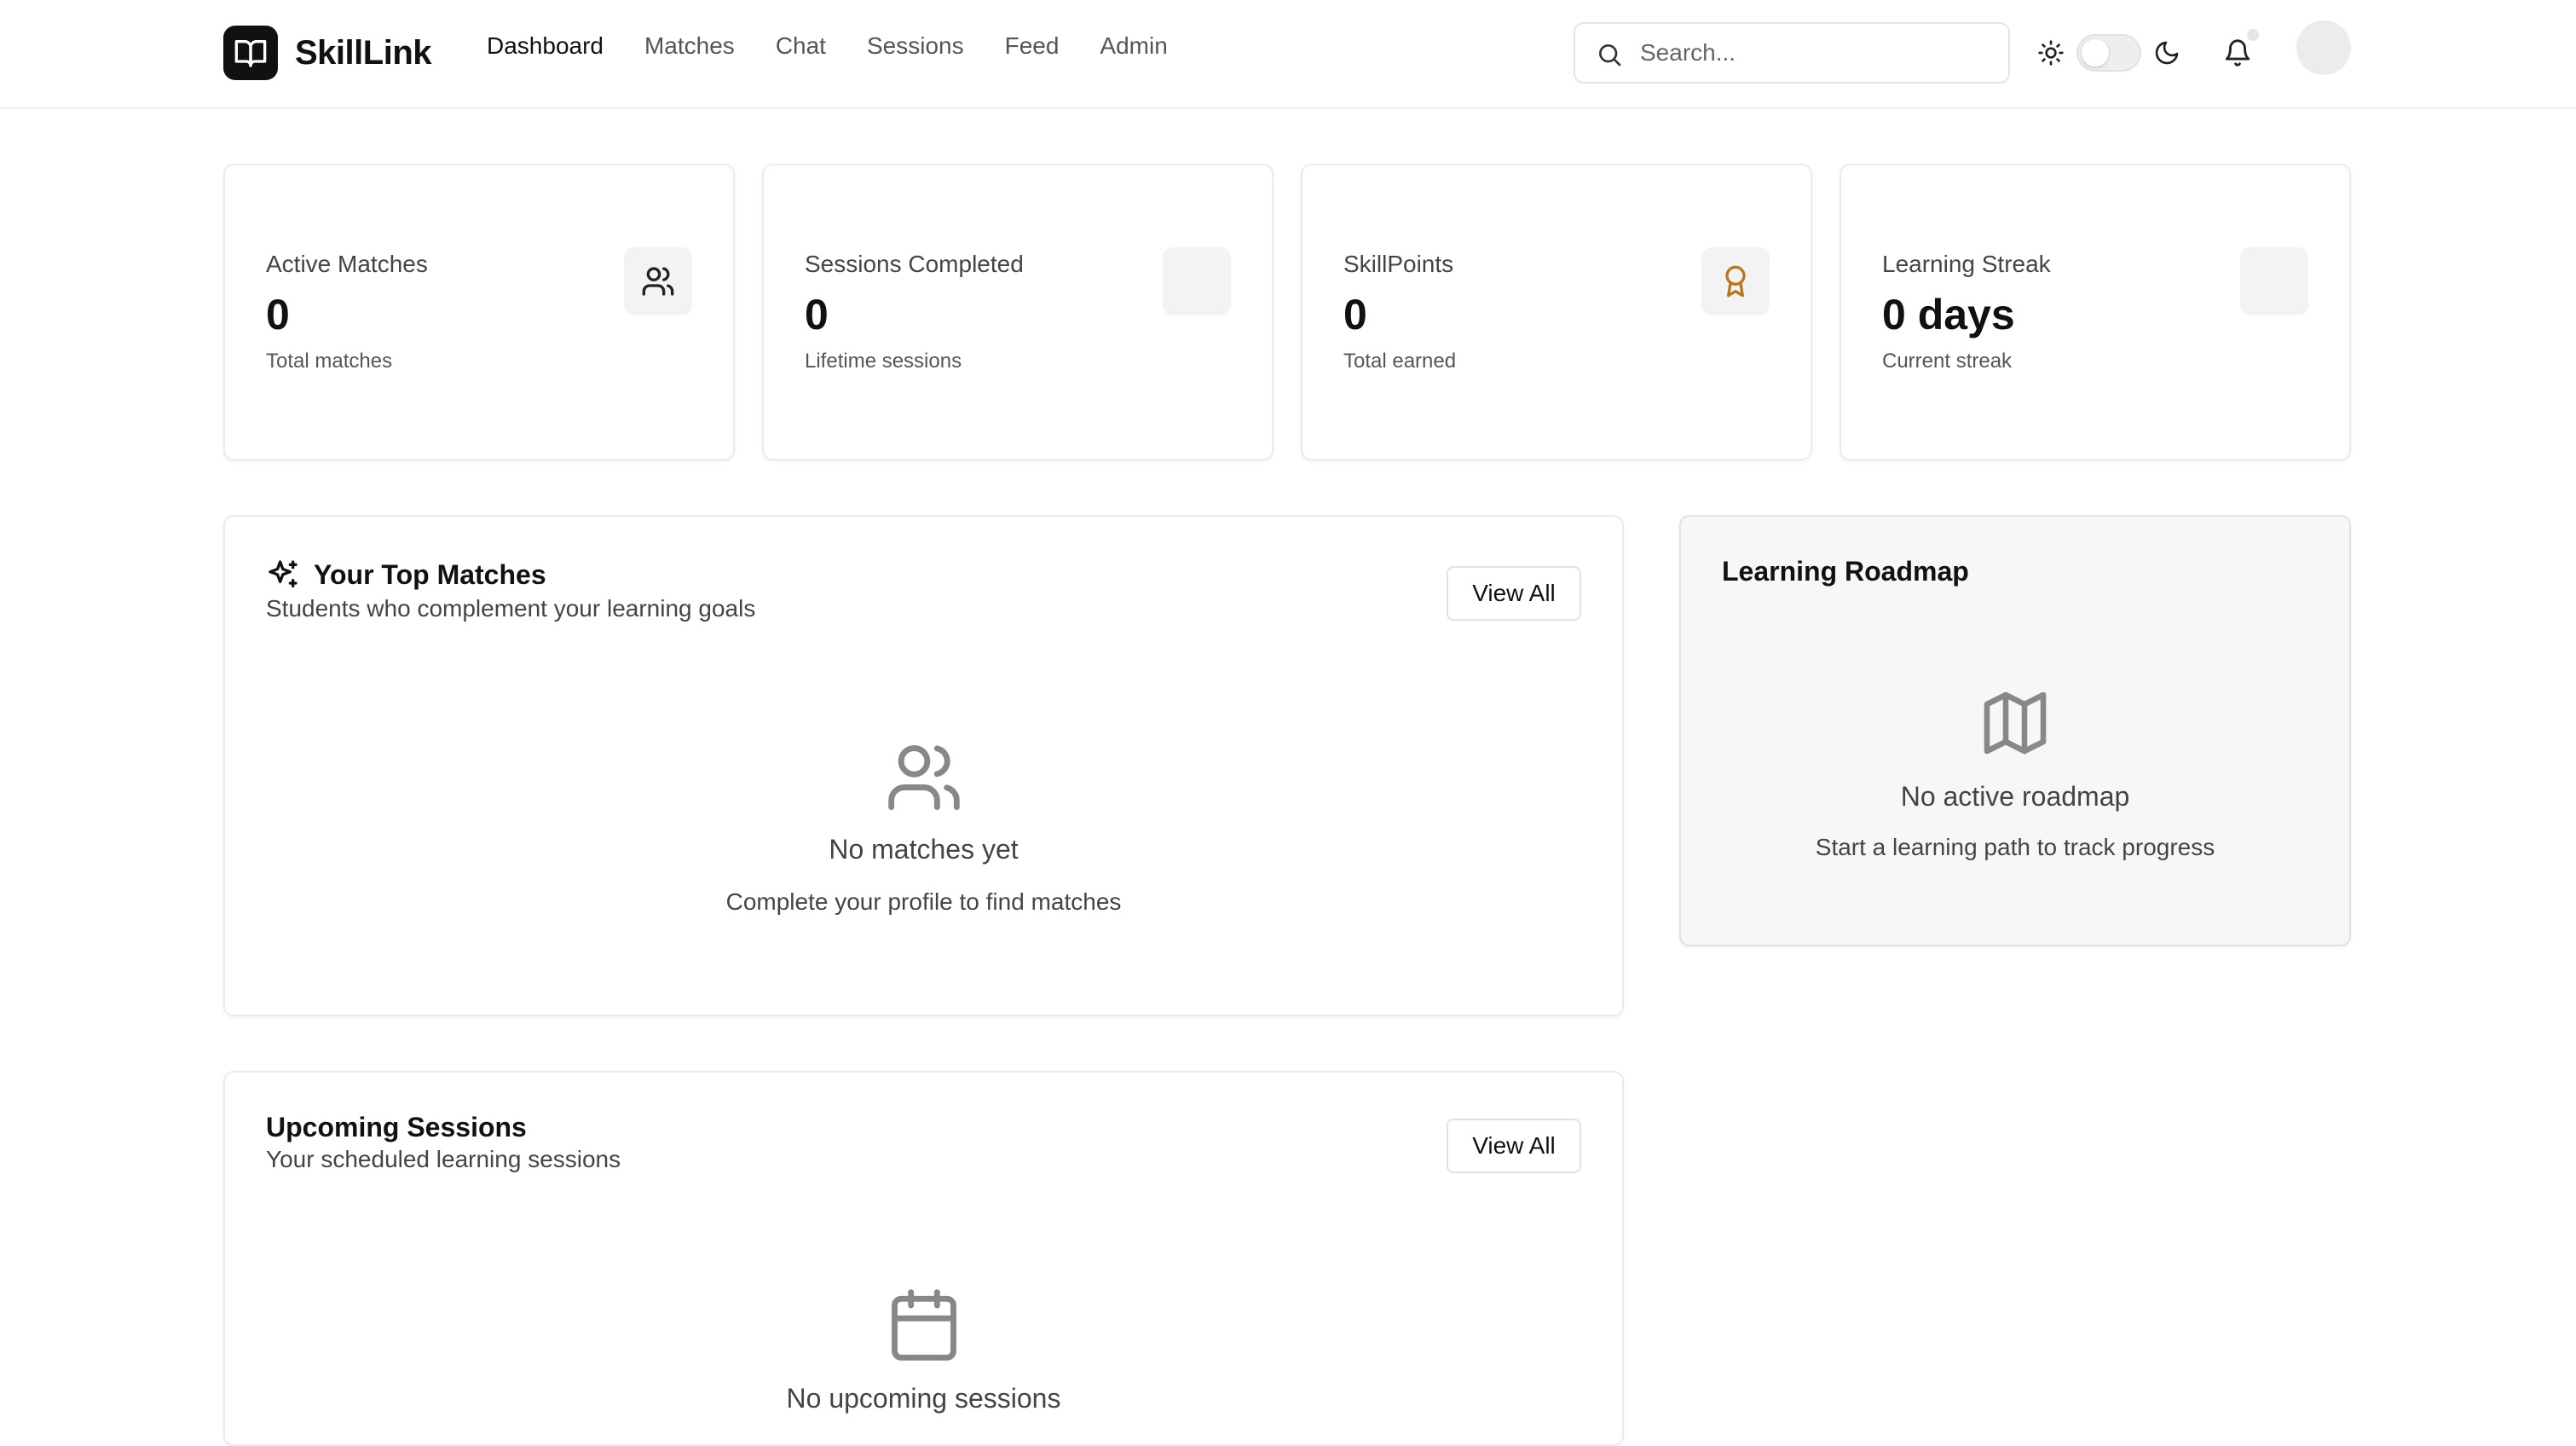 The height and width of the screenshot is (1446, 2576). I want to click on stat-card-learning-streak: Learning Streak 0 days Current streak, so click(2095, 312).